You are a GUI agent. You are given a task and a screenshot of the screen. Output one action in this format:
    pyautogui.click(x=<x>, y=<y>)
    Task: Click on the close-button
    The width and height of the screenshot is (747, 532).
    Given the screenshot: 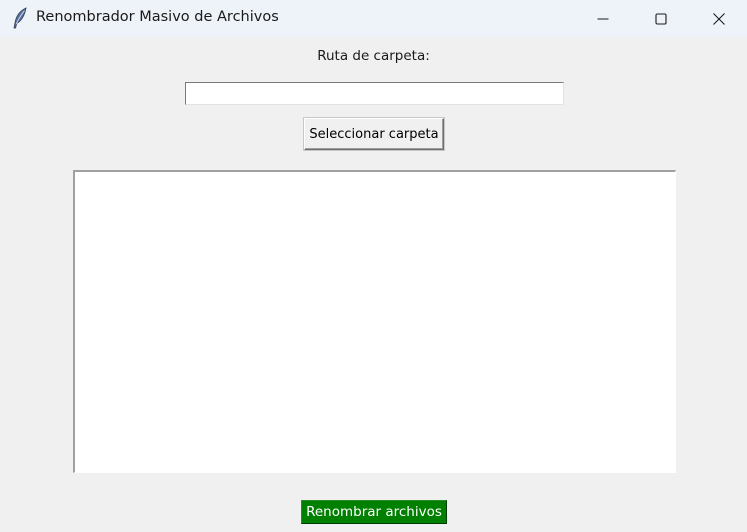 What is the action you would take?
    pyautogui.click(x=718, y=18)
    